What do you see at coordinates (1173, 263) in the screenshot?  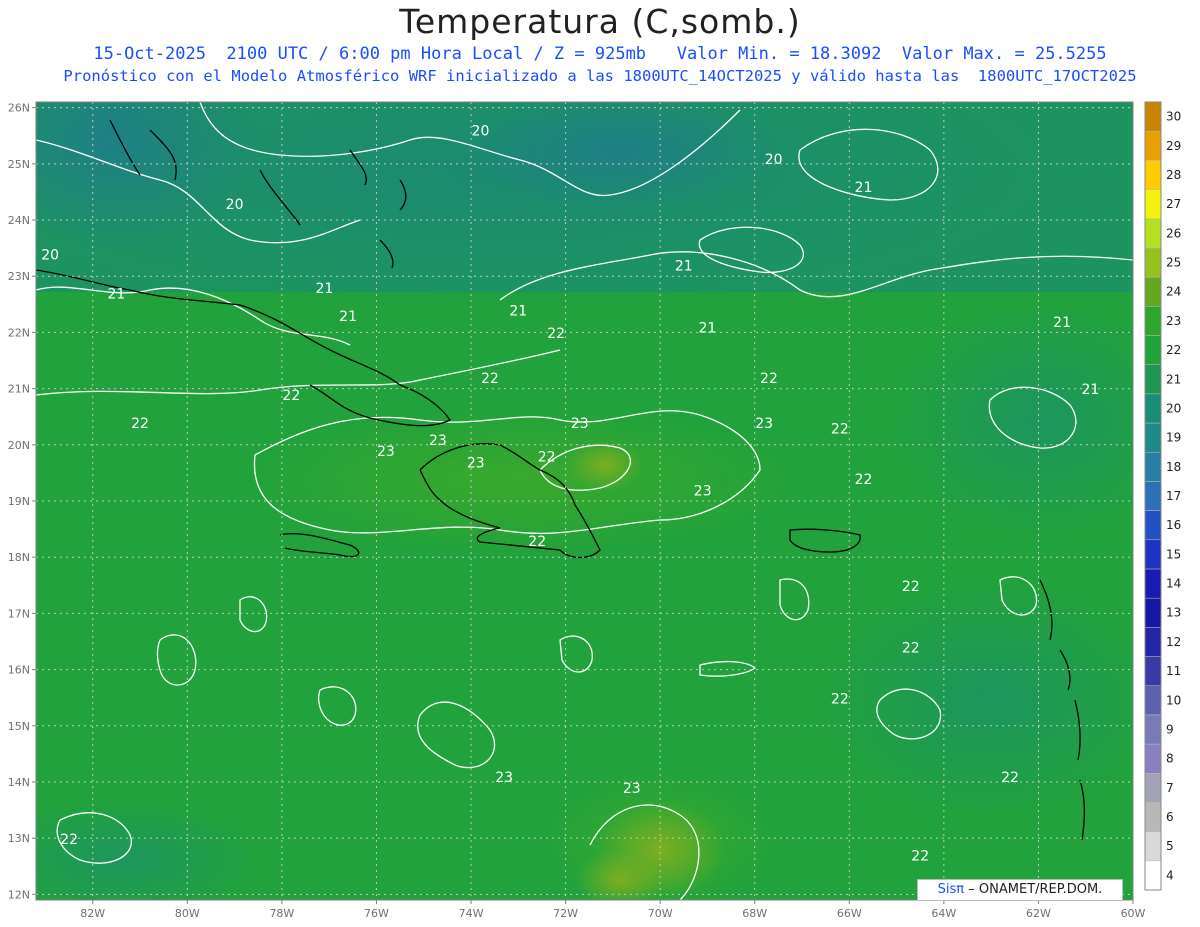 I see `colorbar-label: 25` at bounding box center [1173, 263].